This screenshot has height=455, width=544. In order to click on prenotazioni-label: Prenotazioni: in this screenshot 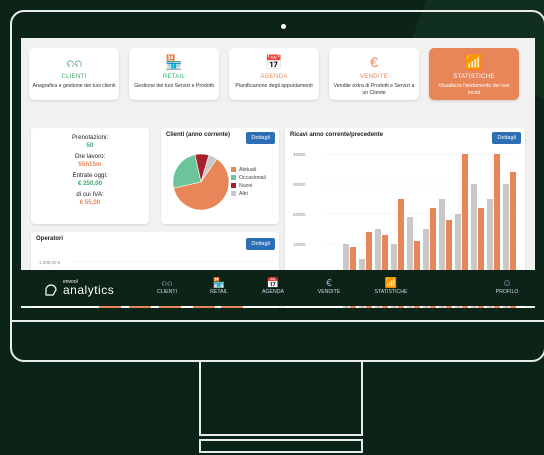, I will do `click(90, 137)`.